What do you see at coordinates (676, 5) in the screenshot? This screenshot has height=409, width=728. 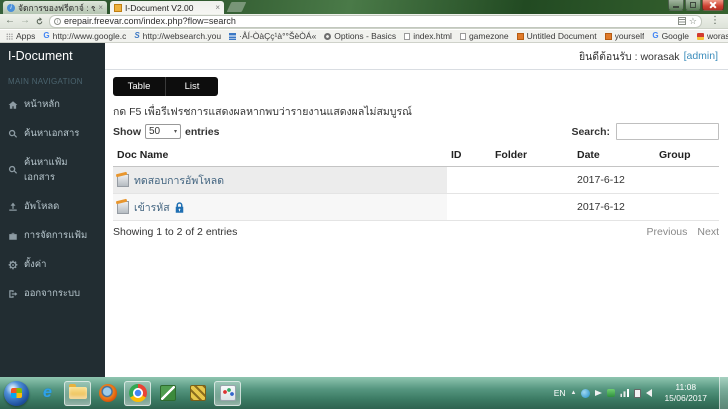 I see `minimize-button` at bounding box center [676, 5].